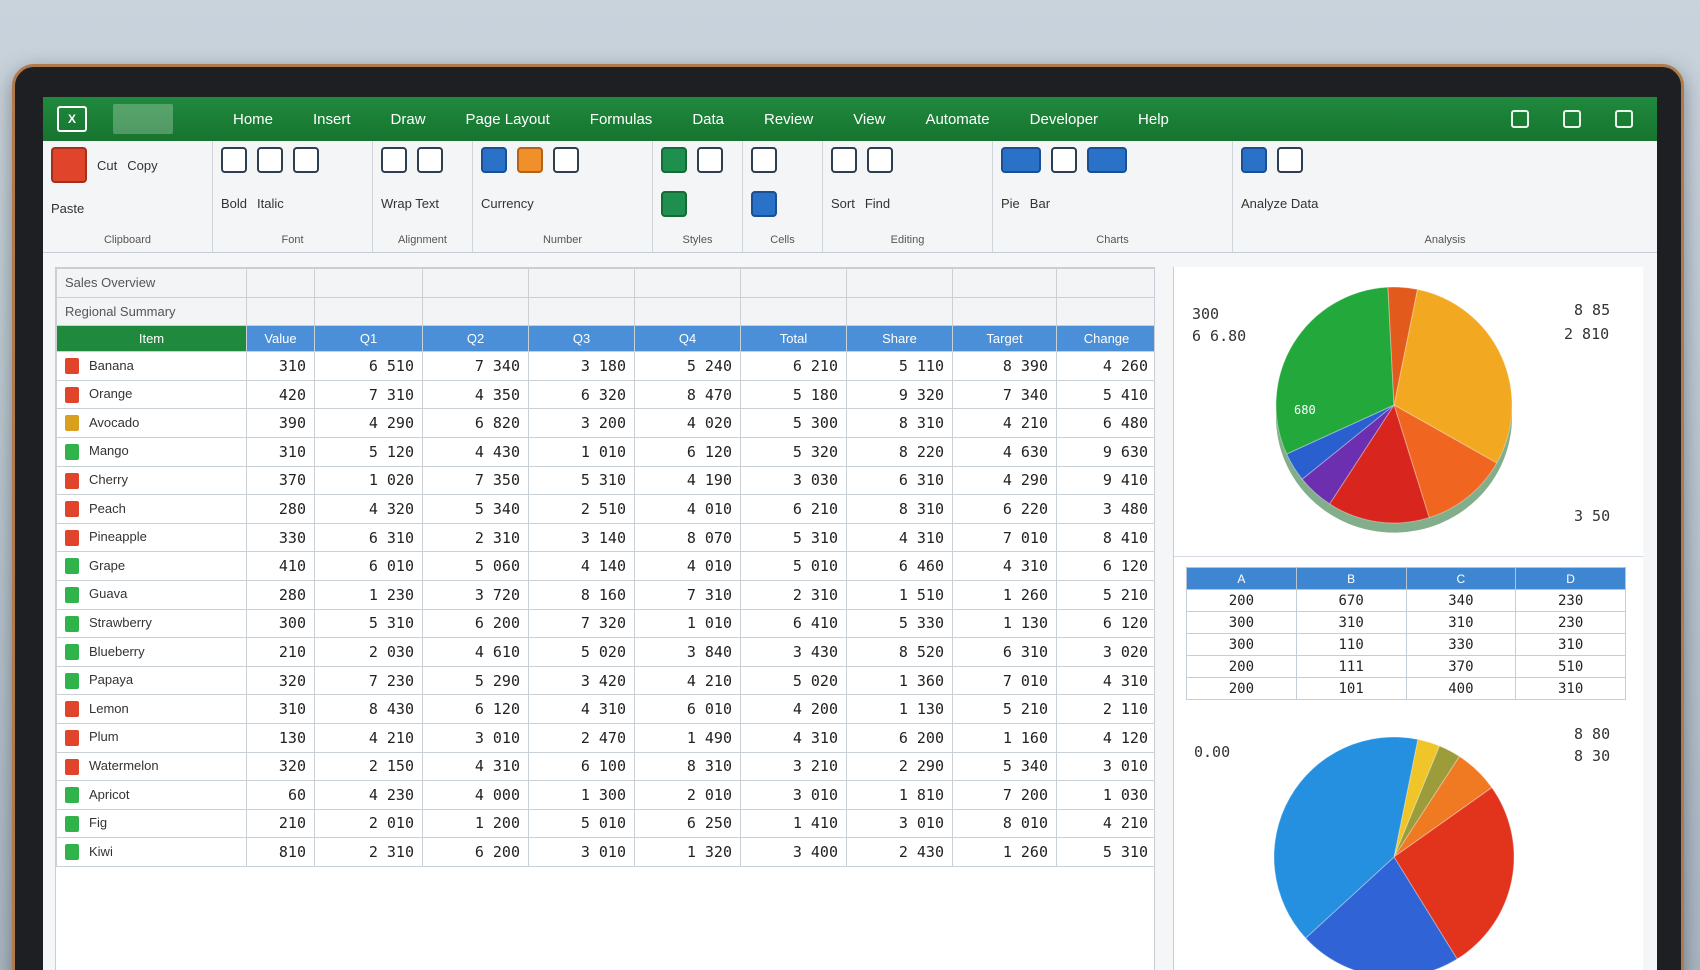  What do you see at coordinates (1004, 709) in the screenshot?
I see `table-cell: 5 210` at bounding box center [1004, 709].